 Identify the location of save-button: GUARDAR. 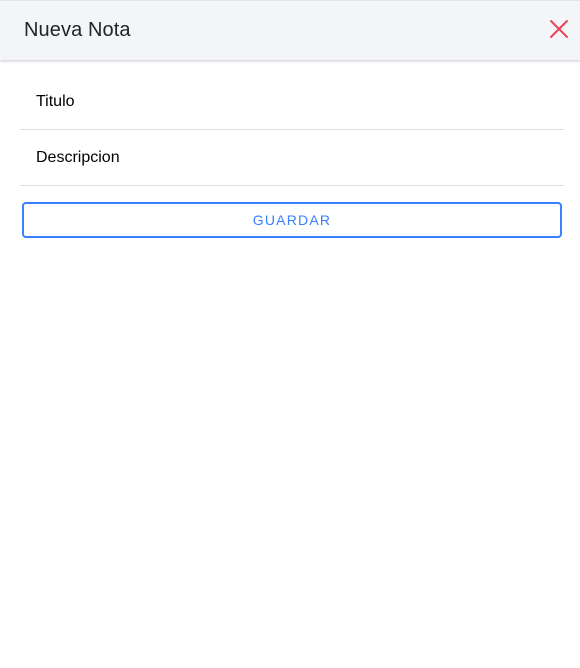
(292, 220).